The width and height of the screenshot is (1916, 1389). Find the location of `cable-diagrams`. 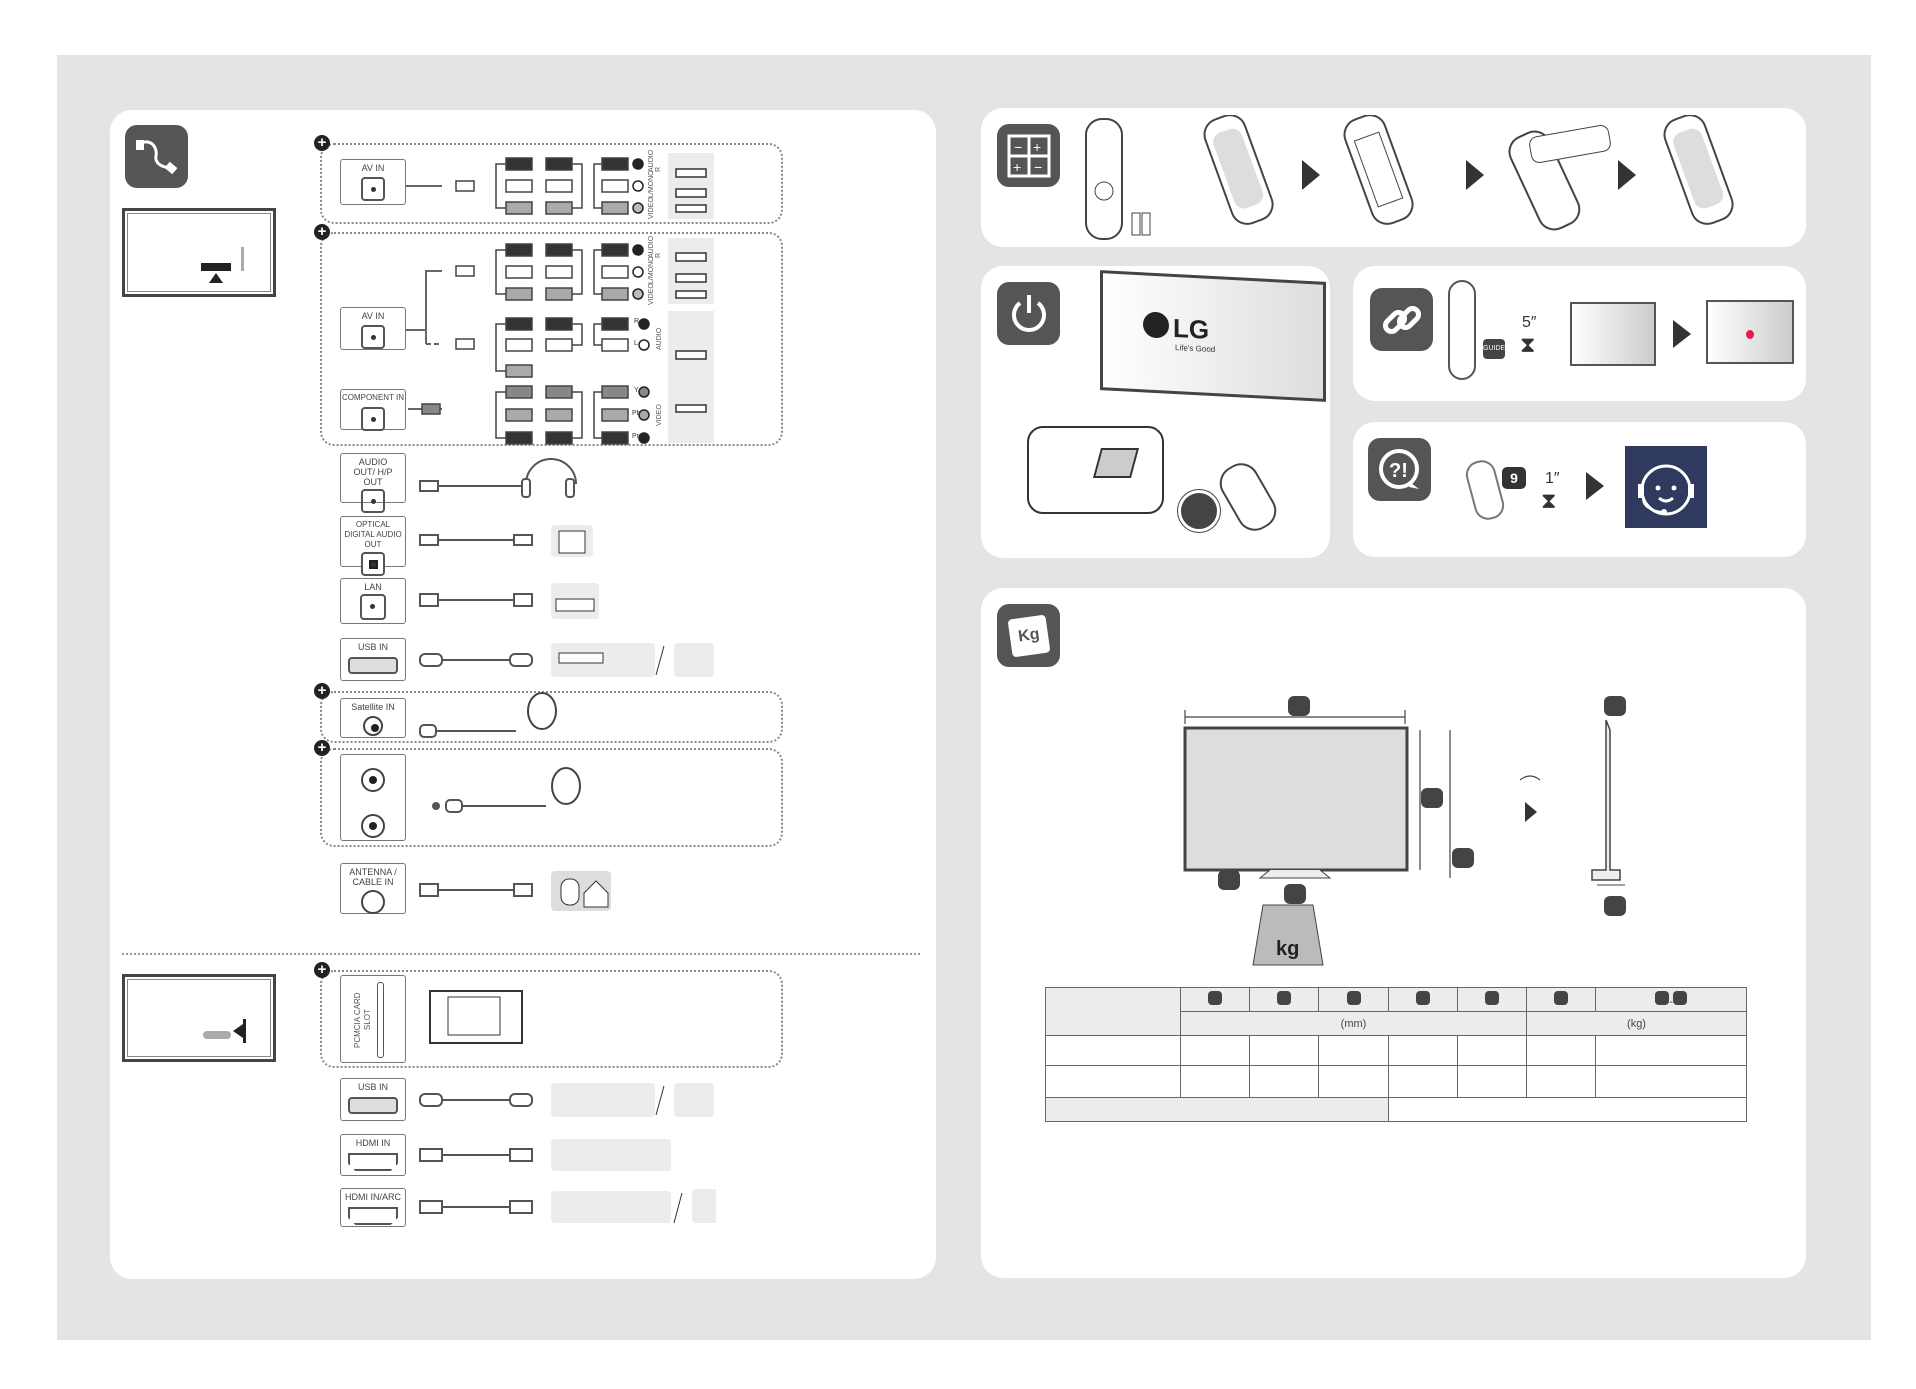

cable-diagrams is located at coordinates (567, 841).